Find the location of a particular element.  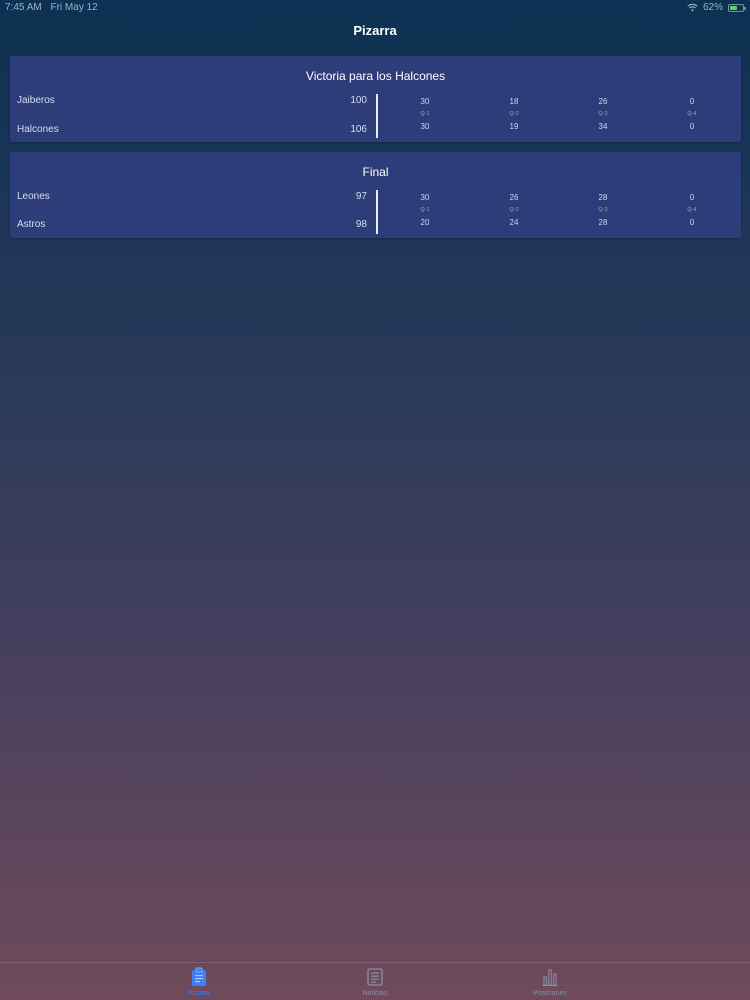

clipboard-icon is located at coordinates (199, 976).